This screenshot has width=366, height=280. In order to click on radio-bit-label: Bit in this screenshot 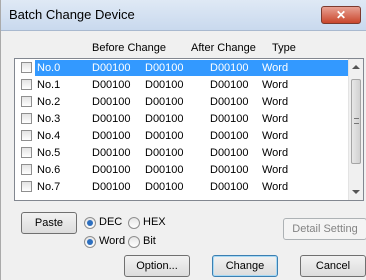, I will do `click(149, 241)`.